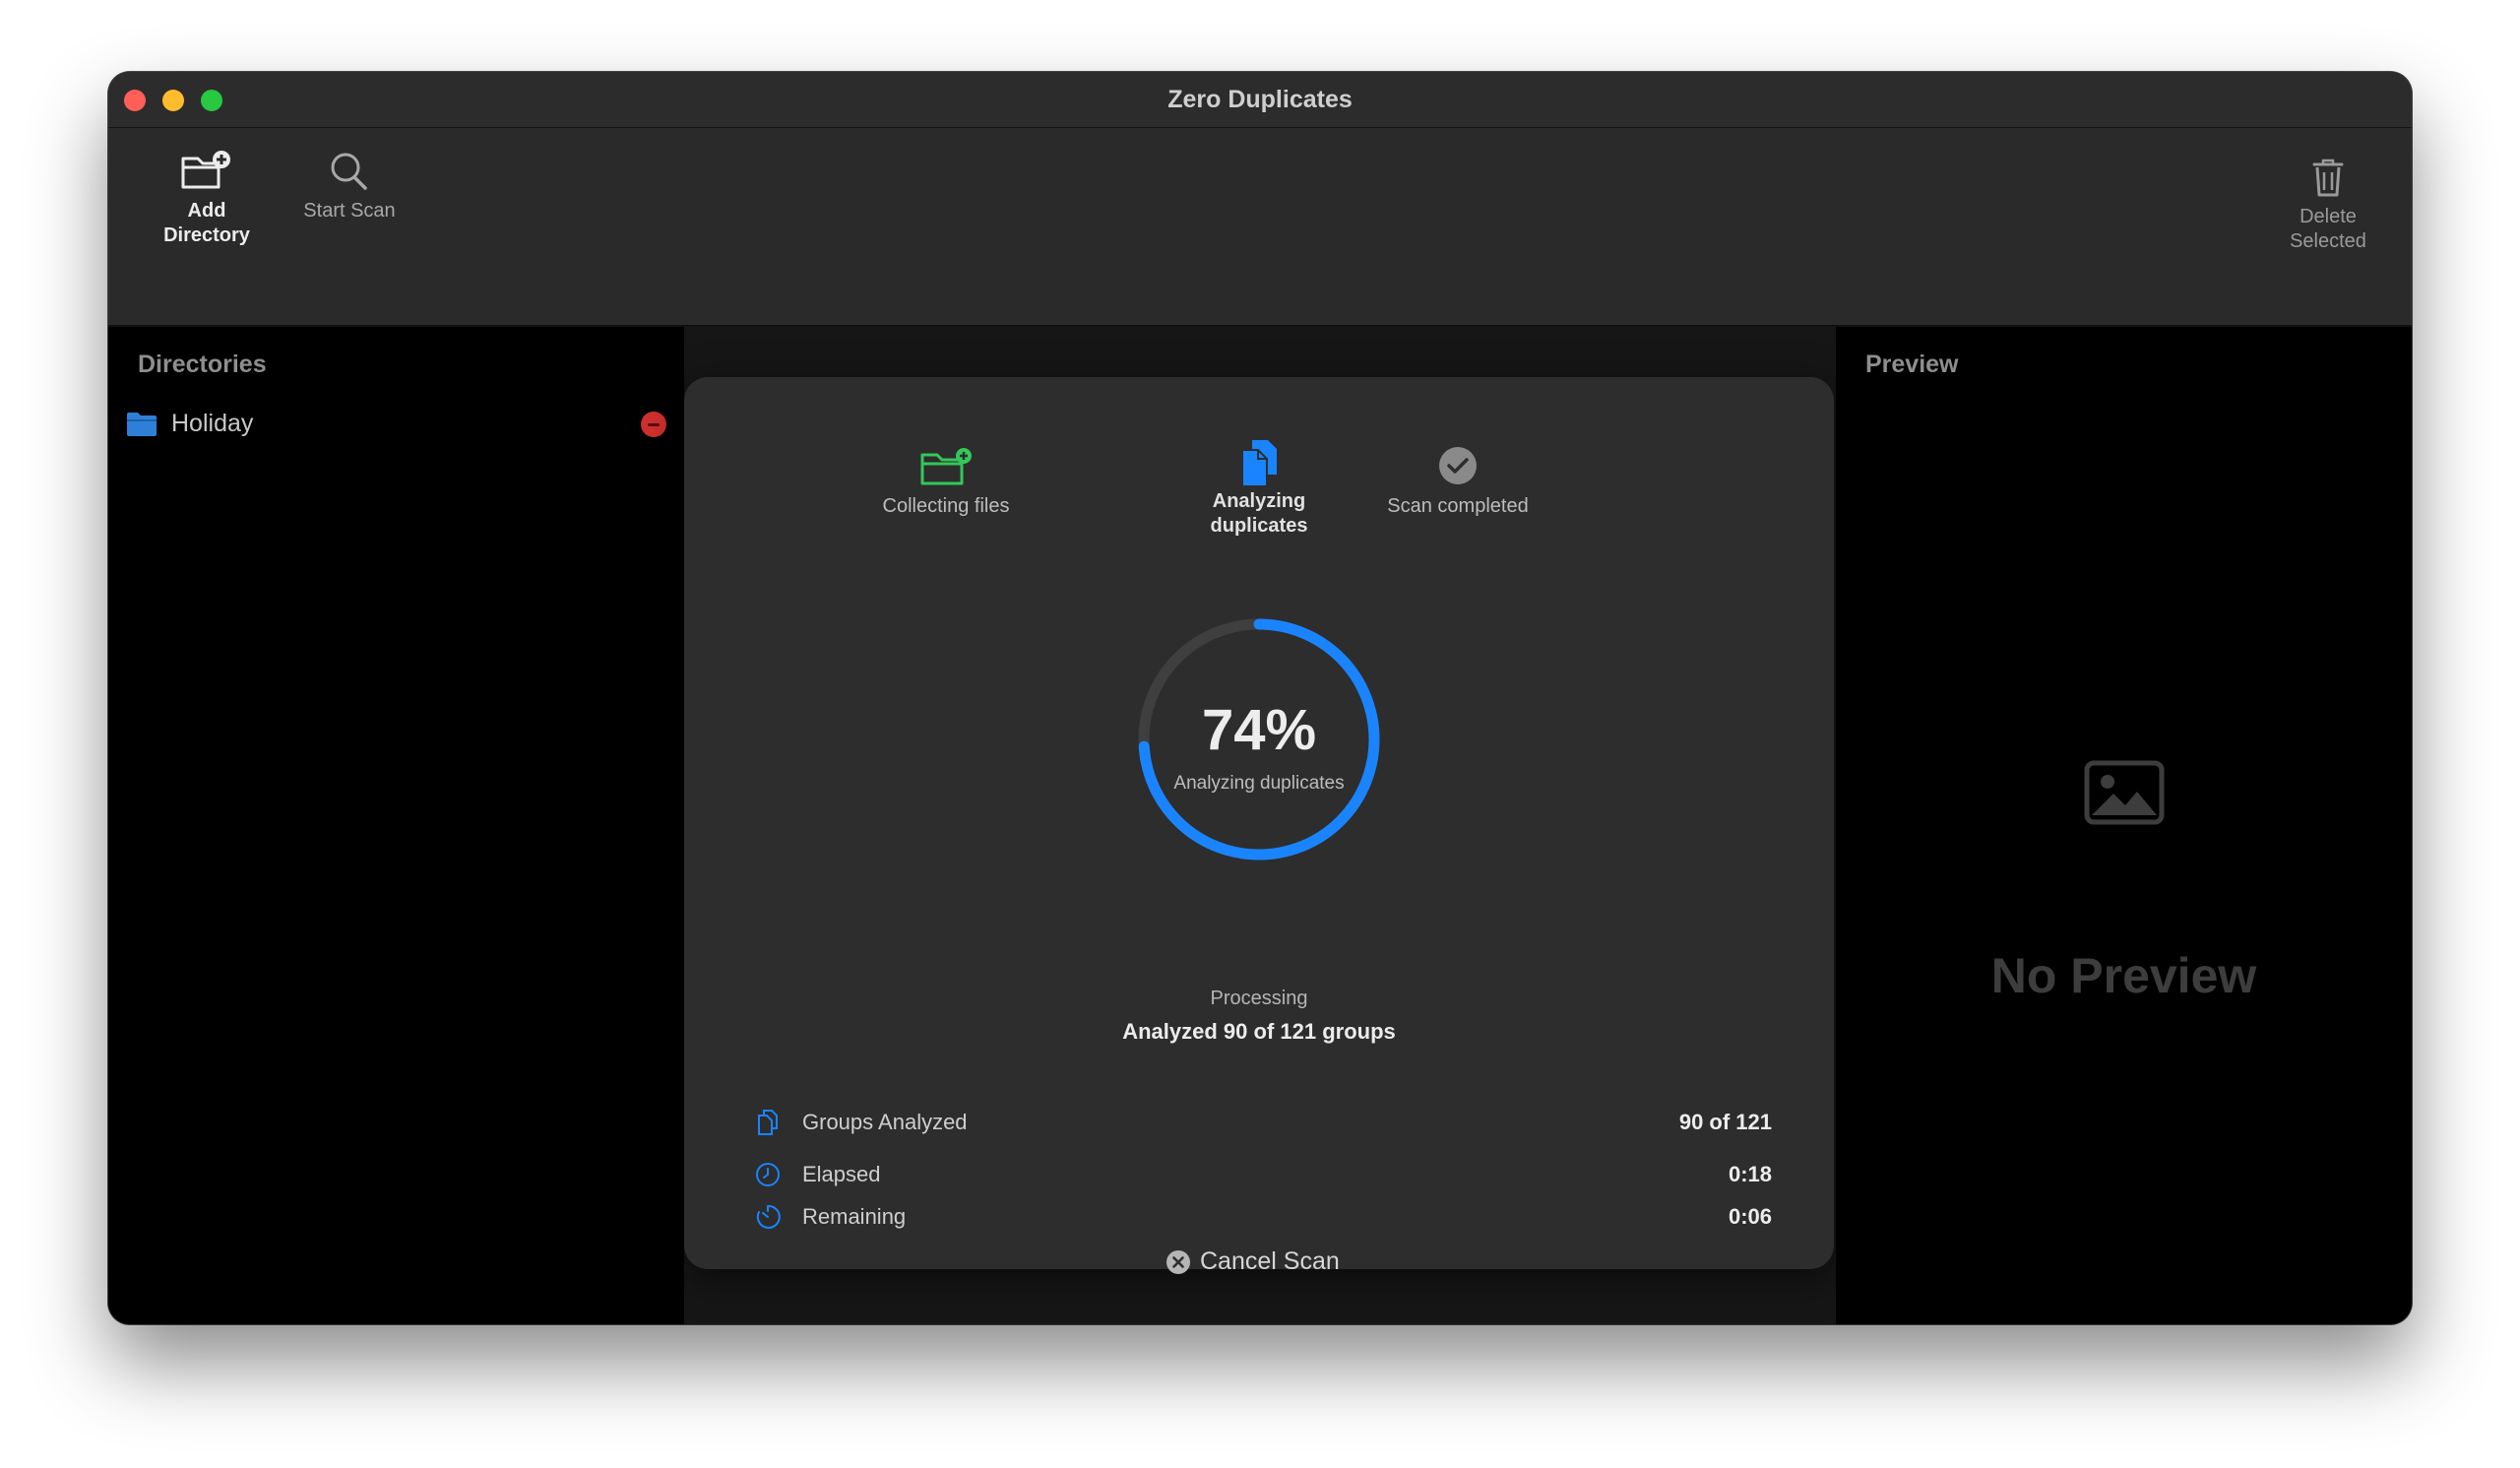  Describe the element at coordinates (1259, 784) in the screenshot. I see `progress-ring-label: Analyzing duplicates` at that location.